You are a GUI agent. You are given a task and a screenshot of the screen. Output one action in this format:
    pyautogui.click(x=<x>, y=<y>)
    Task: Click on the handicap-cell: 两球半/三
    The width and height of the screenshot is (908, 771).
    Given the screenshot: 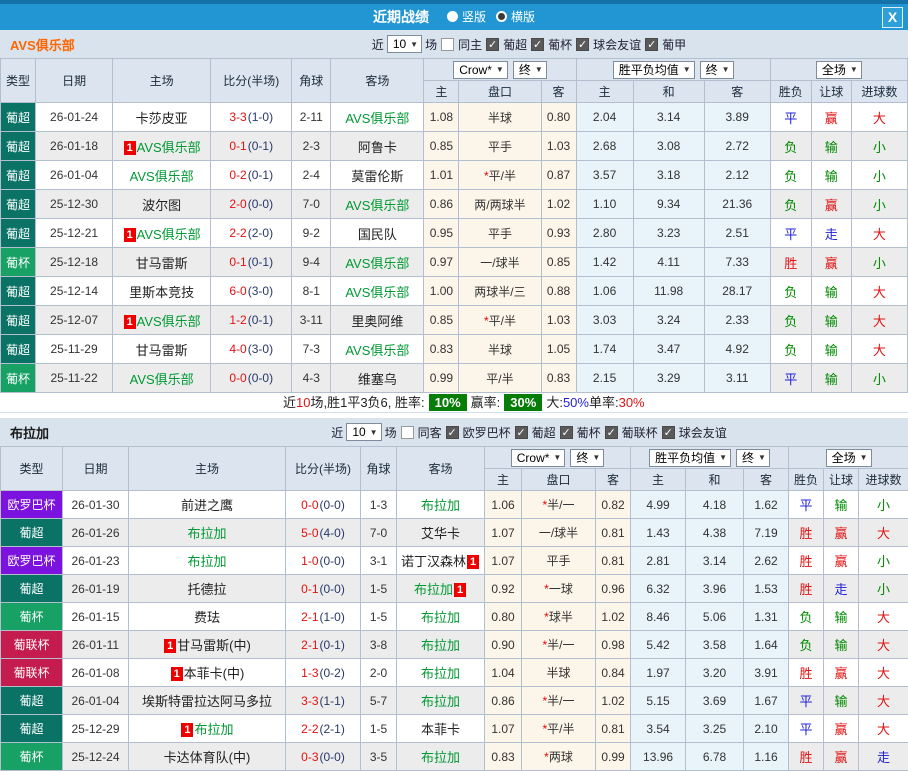 What is the action you would take?
    pyautogui.click(x=500, y=291)
    